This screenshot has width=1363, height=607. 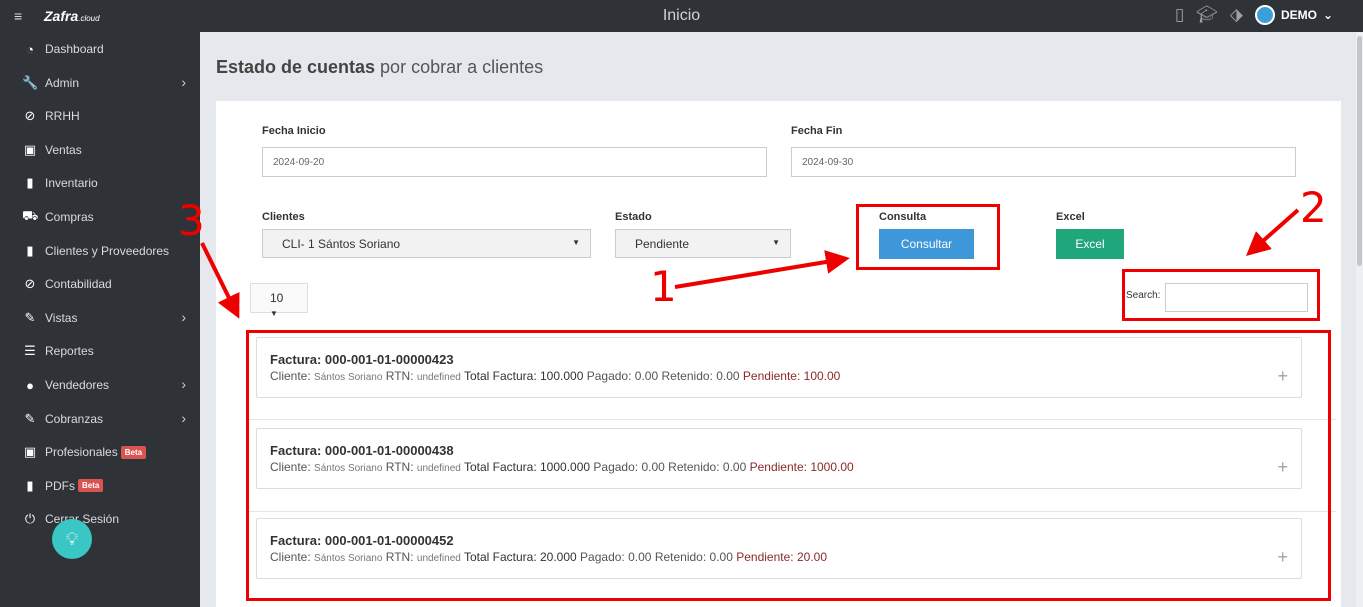 What do you see at coordinates (341, 244) in the screenshot?
I see `clientes-select-value: CLI- 1 Sántos Soriano` at bounding box center [341, 244].